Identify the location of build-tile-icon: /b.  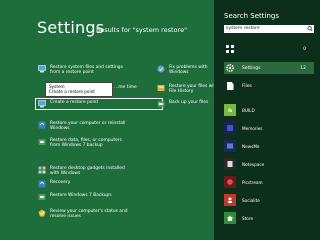
(230, 110).